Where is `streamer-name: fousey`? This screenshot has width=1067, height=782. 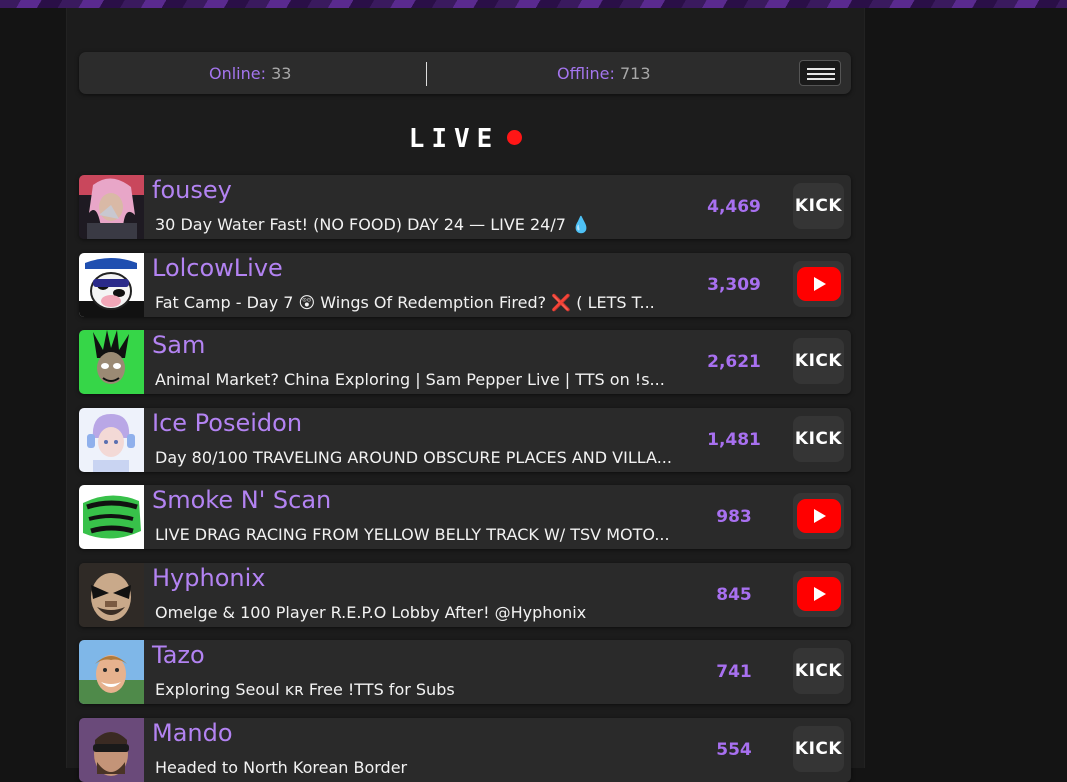 streamer-name: fousey is located at coordinates (192, 190).